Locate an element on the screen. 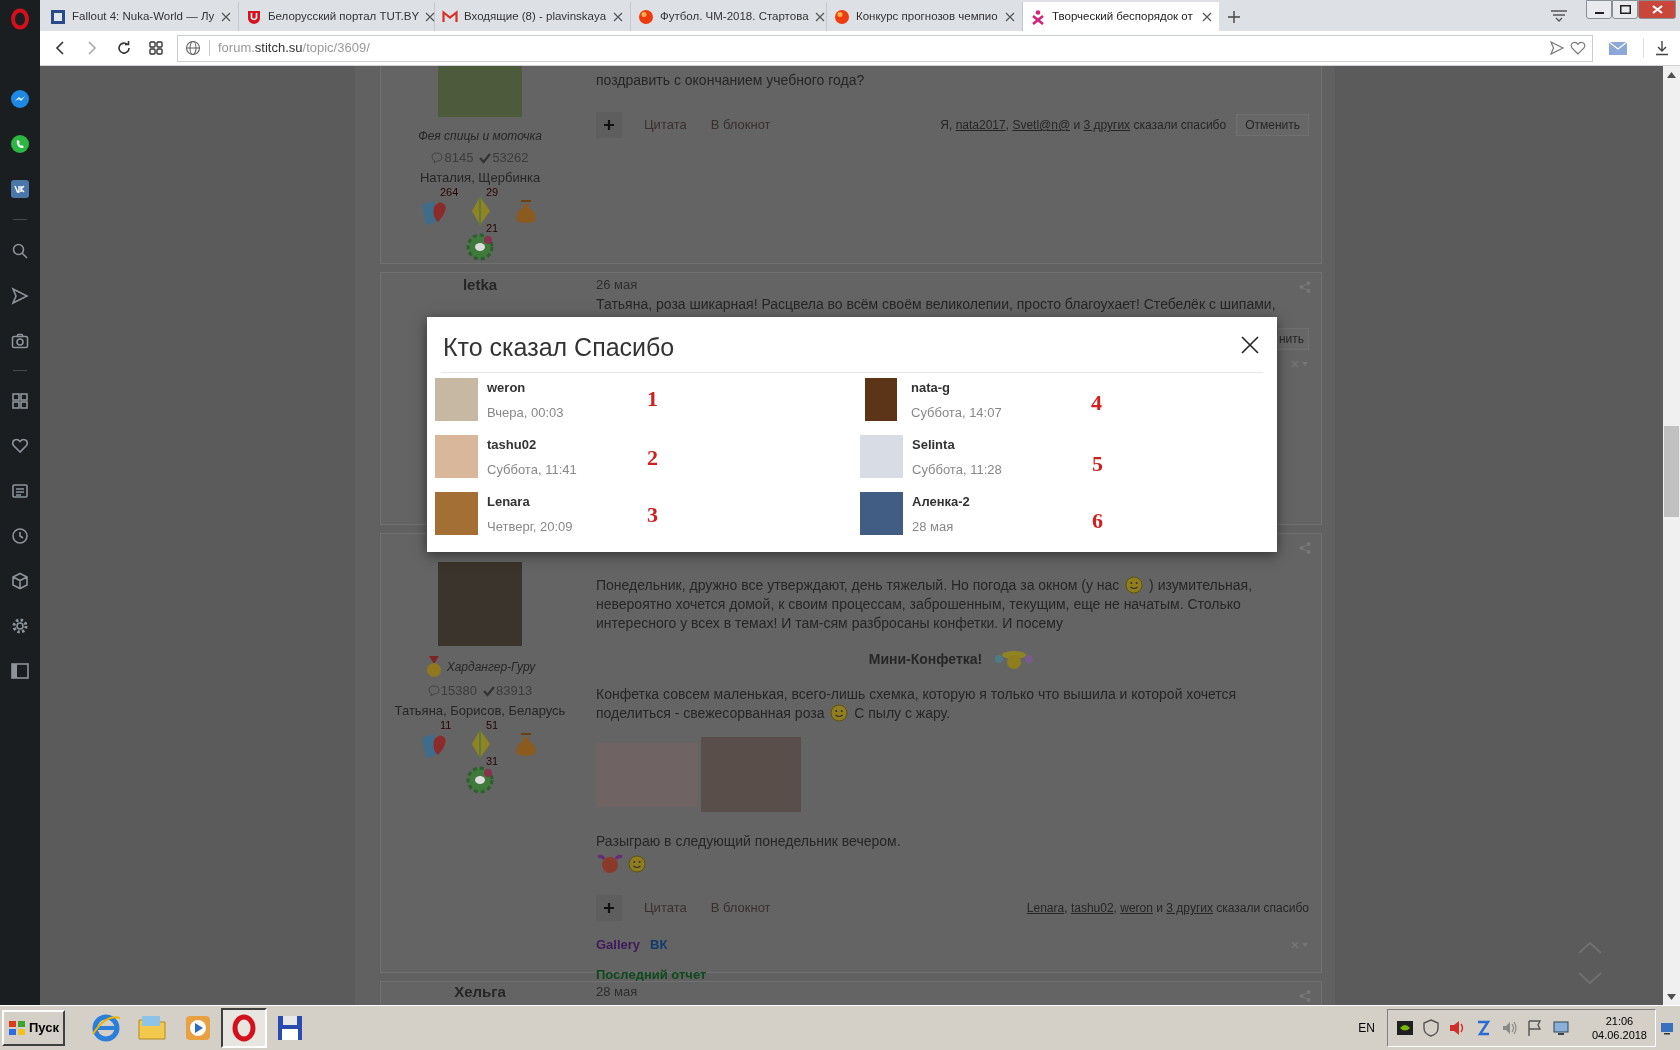 This screenshot has width=1680, height=1050. messenger-icon is located at coordinates (20, 98).